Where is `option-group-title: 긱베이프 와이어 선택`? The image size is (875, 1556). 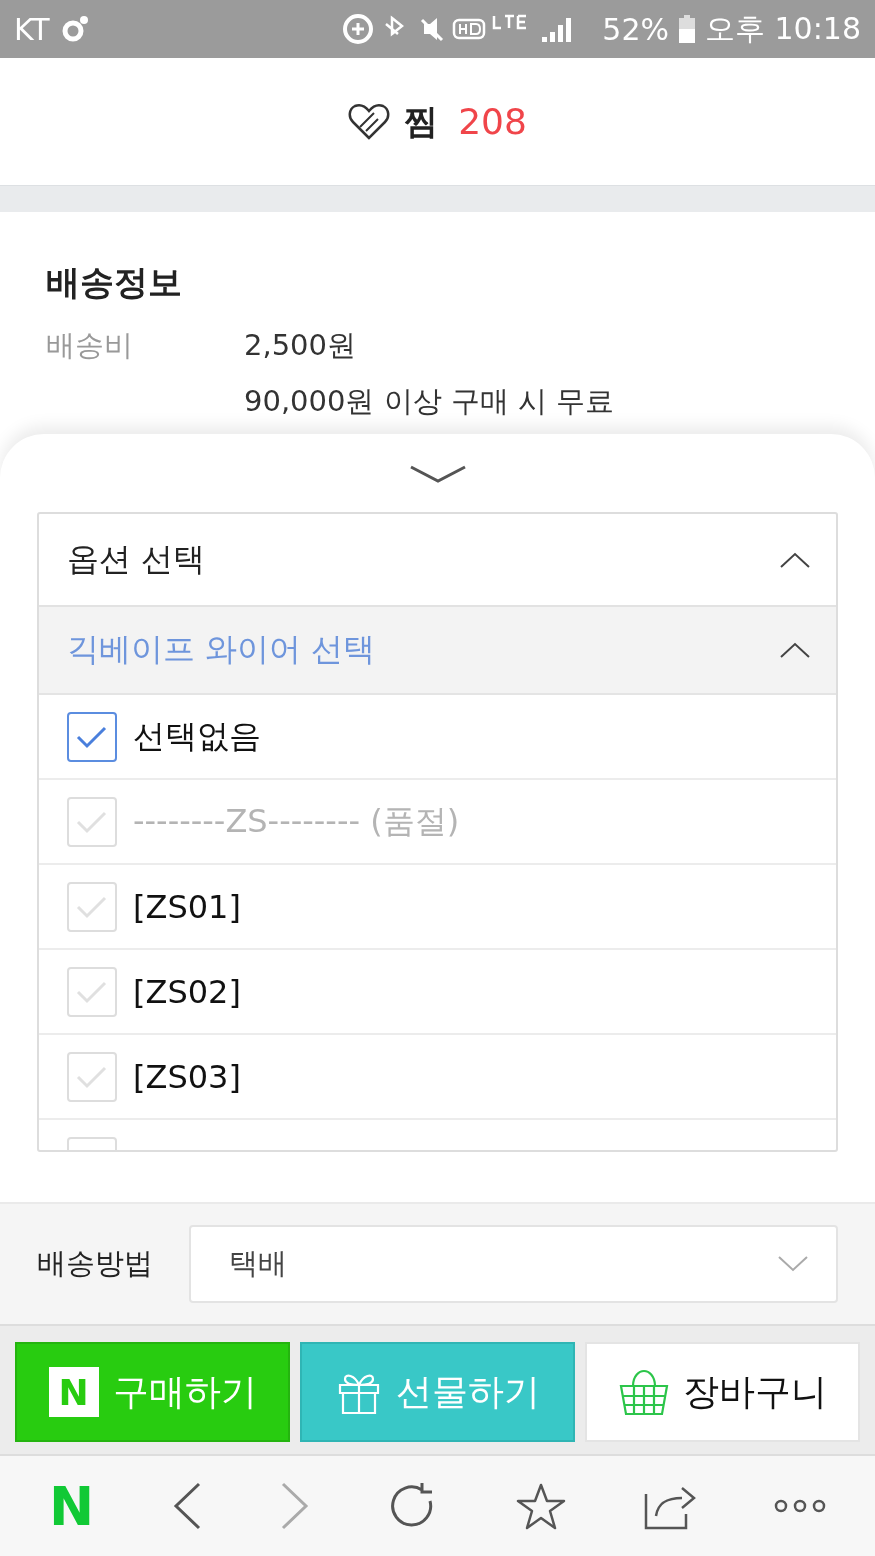 option-group-title: 긱베이프 와이어 선택 is located at coordinates (221, 649).